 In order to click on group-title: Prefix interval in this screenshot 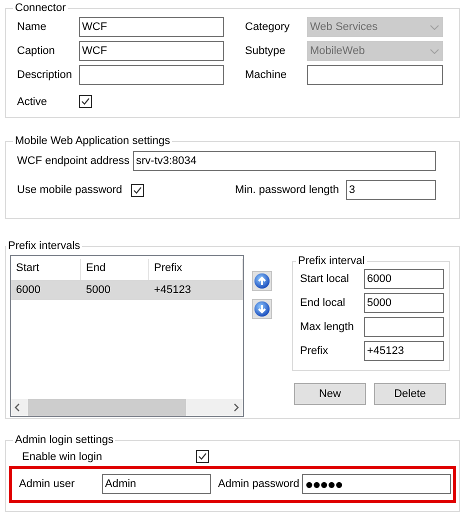, I will do `click(331, 261)`.